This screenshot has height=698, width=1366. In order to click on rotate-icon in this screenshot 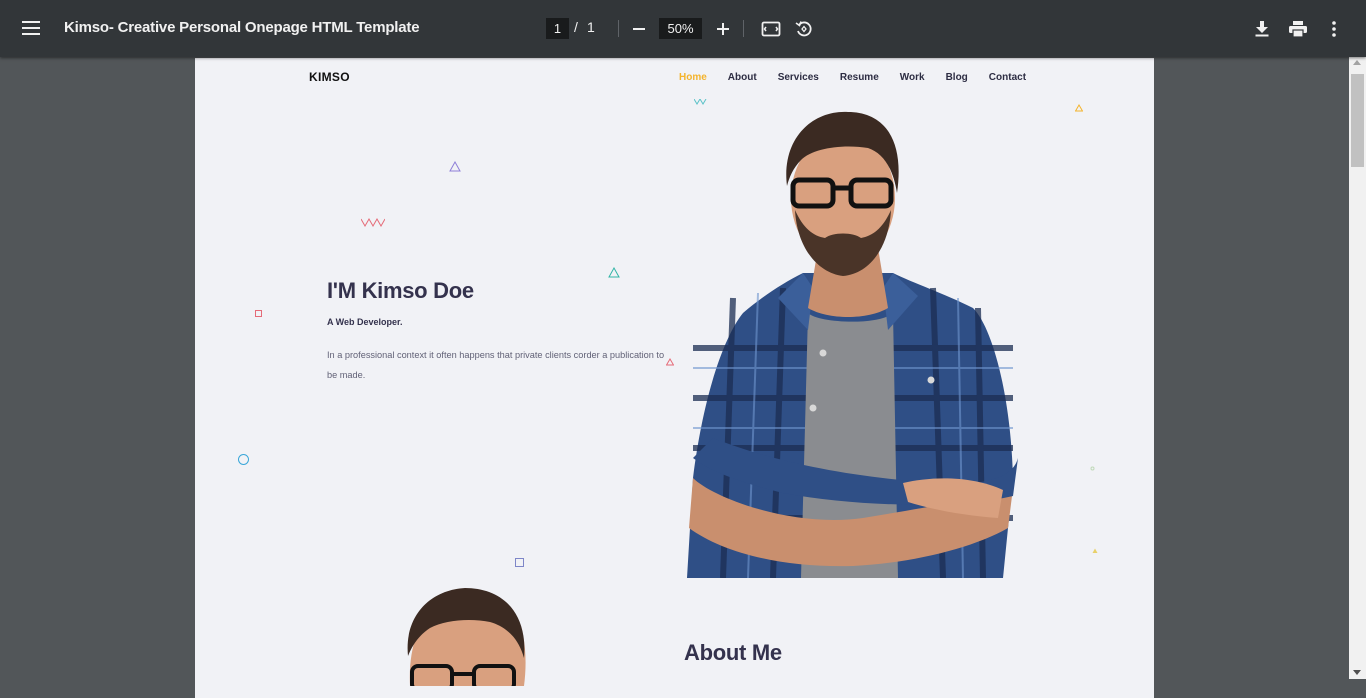, I will do `click(804, 29)`.